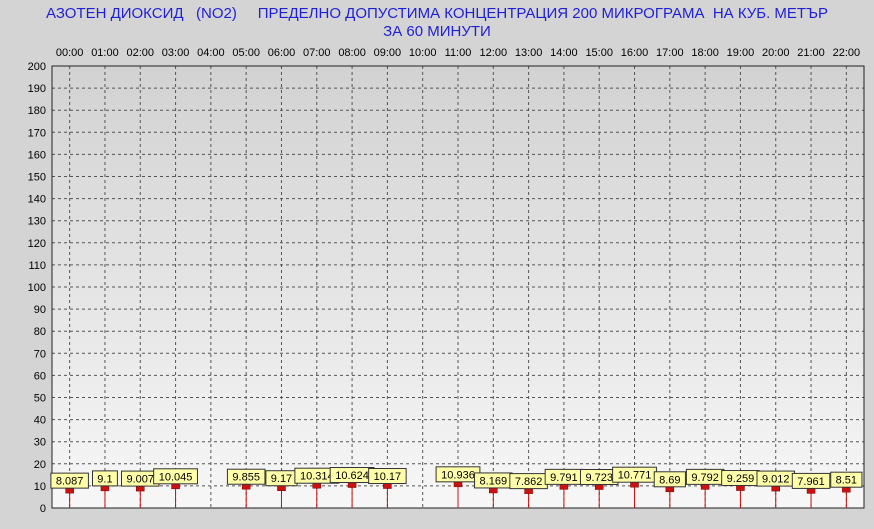 The height and width of the screenshot is (529, 874). I want to click on x-tick-label: 06:00, so click(282, 53).